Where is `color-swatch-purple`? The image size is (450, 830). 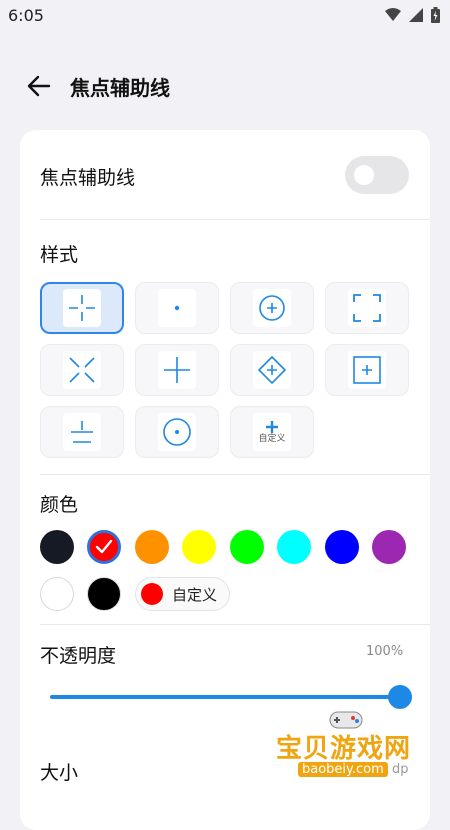 color-swatch-purple is located at coordinates (389, 547).